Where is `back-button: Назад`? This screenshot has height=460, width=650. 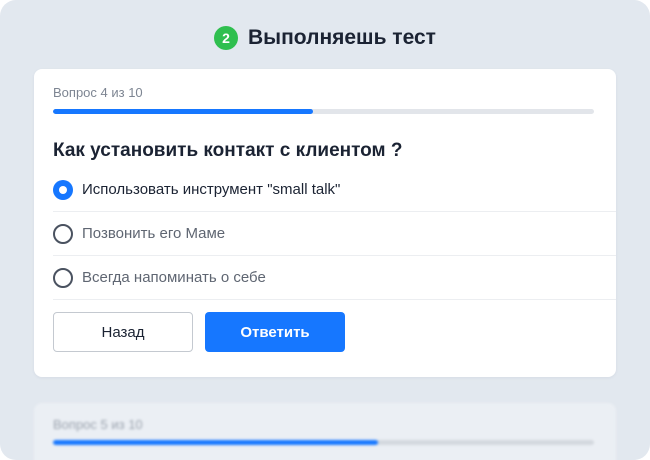
back-button: Назад is located at coordinates (123, 332).